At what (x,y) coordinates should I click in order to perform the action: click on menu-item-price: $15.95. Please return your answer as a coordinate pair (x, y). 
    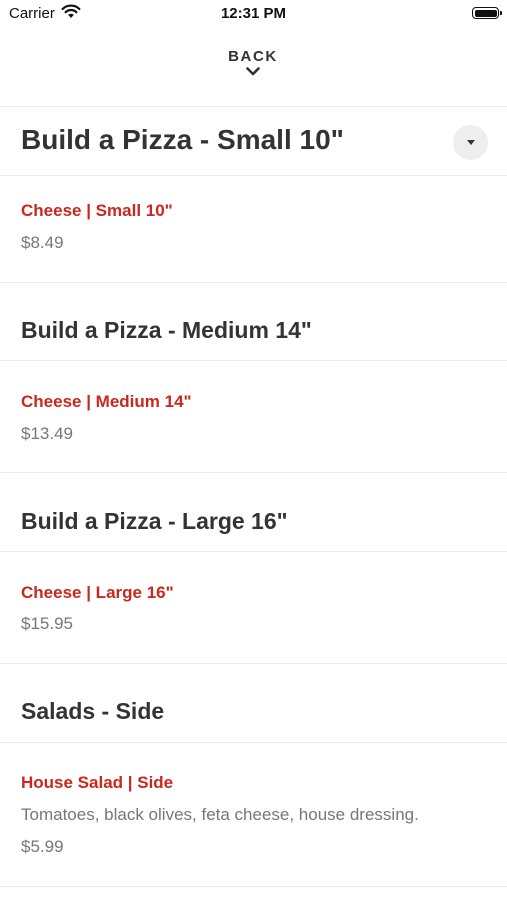
    Looking at the image, I should click on (47, 623).